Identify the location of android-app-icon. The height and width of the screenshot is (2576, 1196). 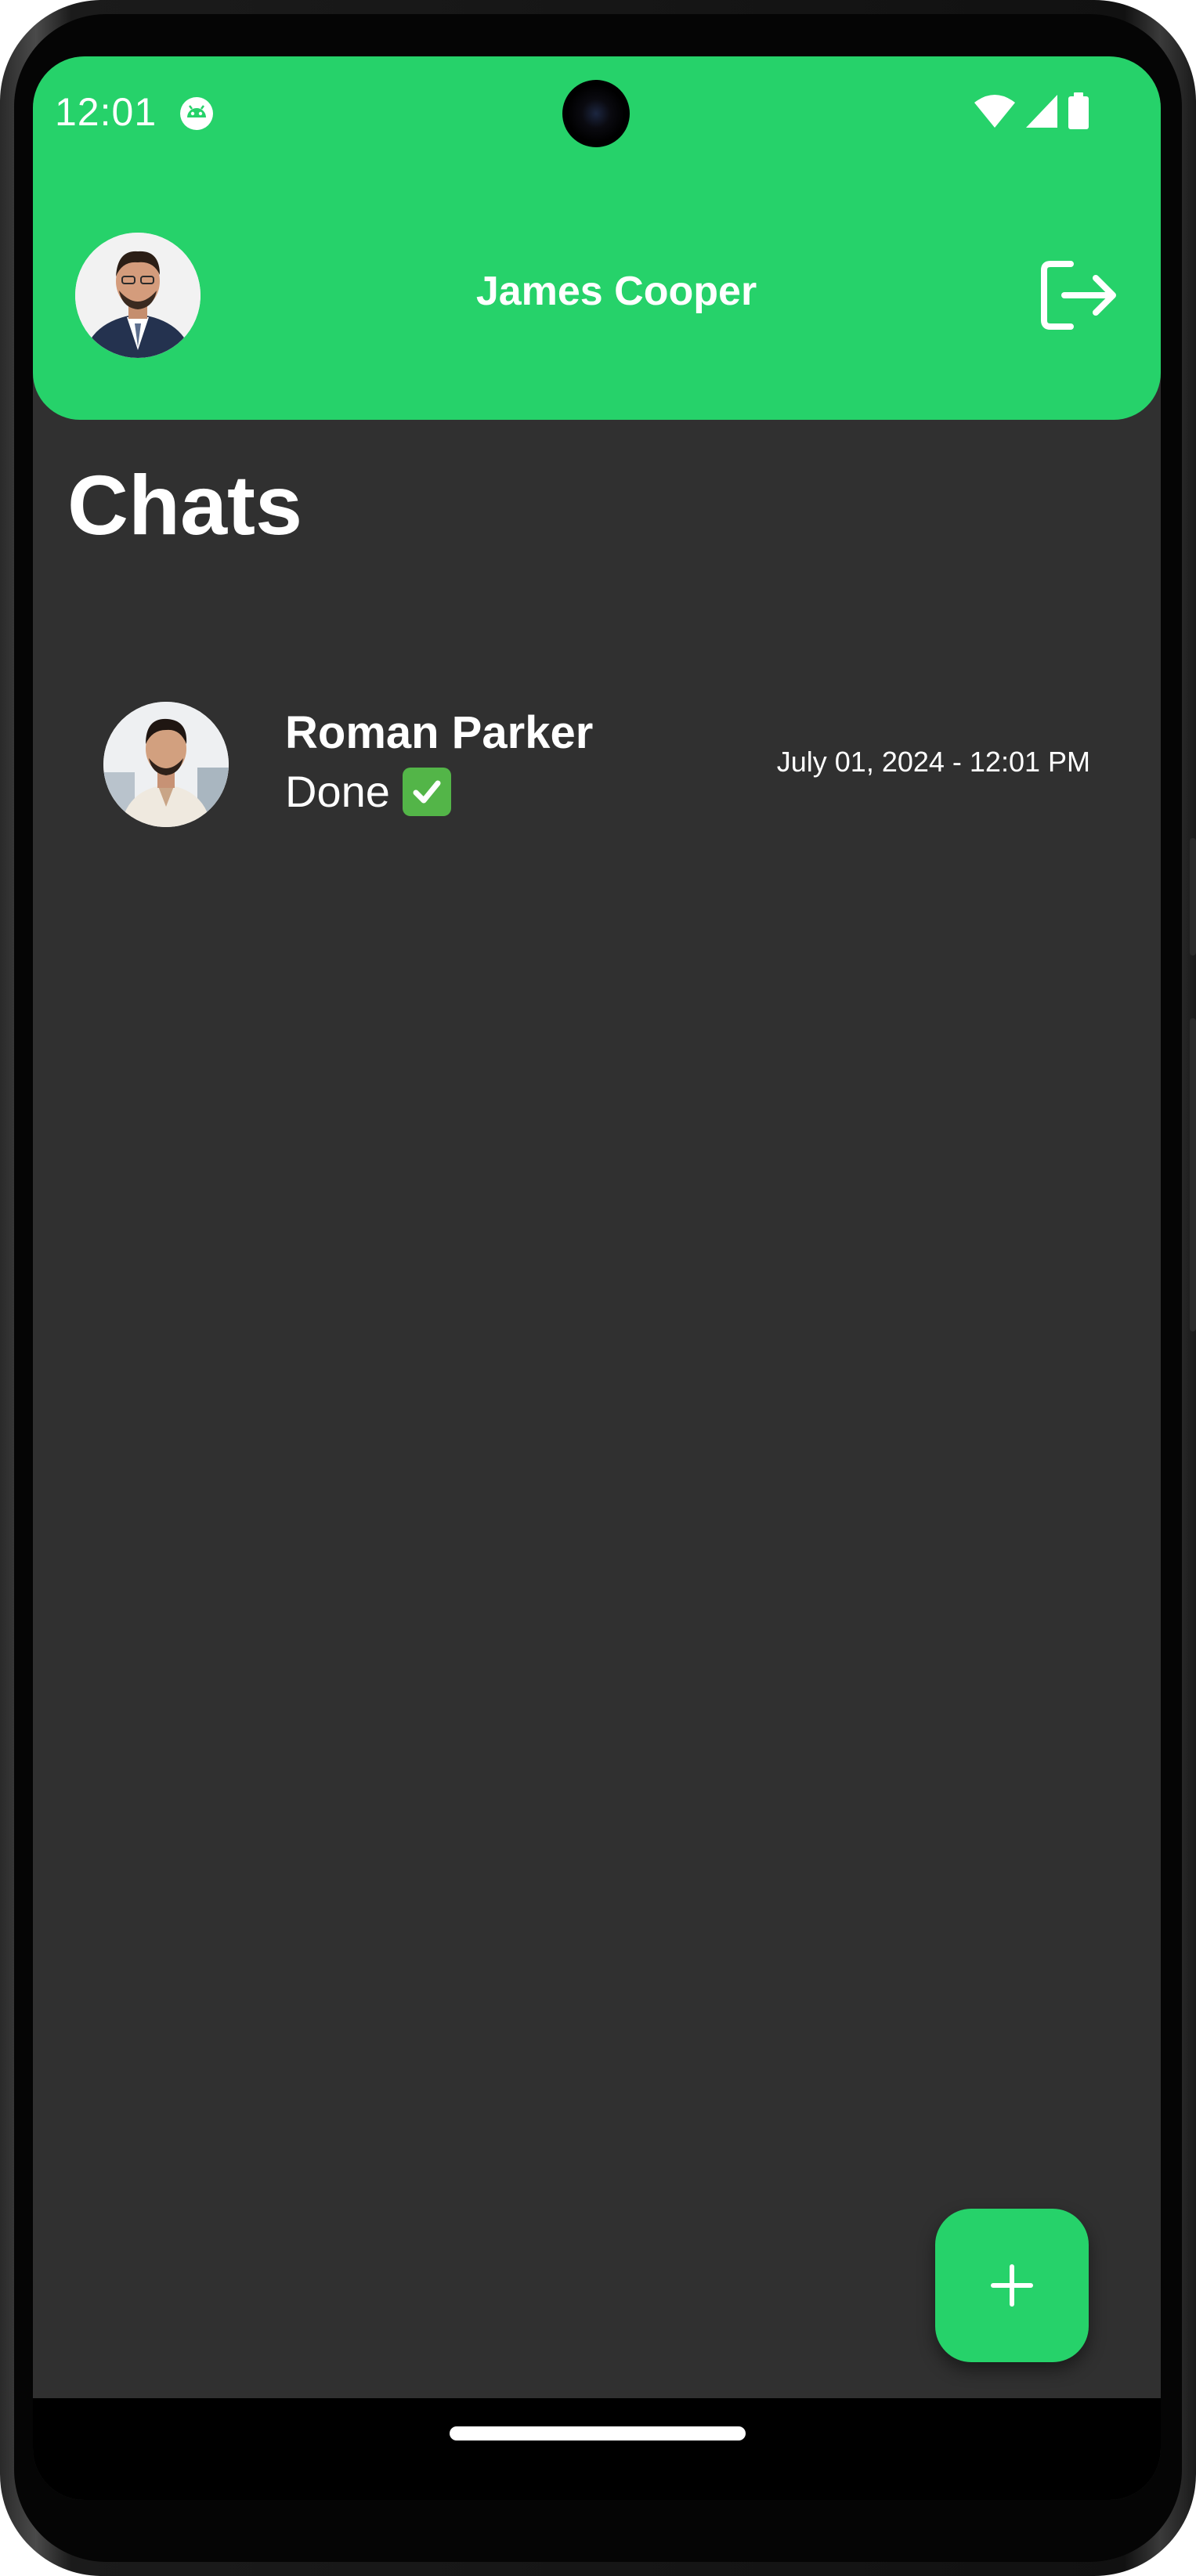
(196, 113).